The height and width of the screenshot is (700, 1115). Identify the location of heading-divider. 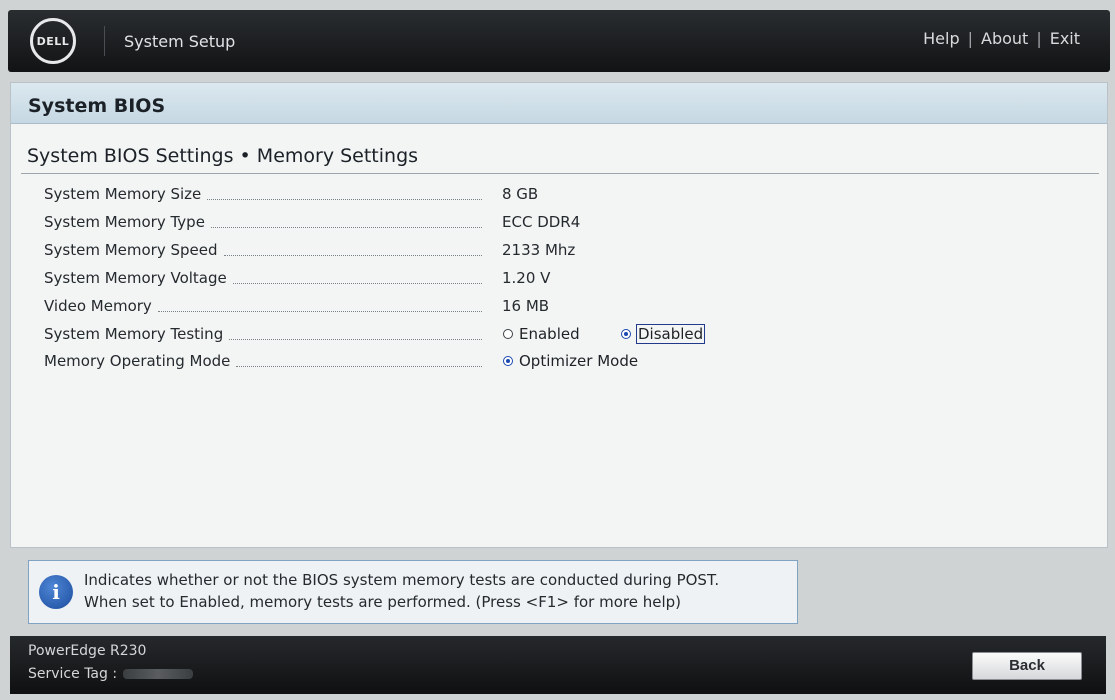
(560, 173).